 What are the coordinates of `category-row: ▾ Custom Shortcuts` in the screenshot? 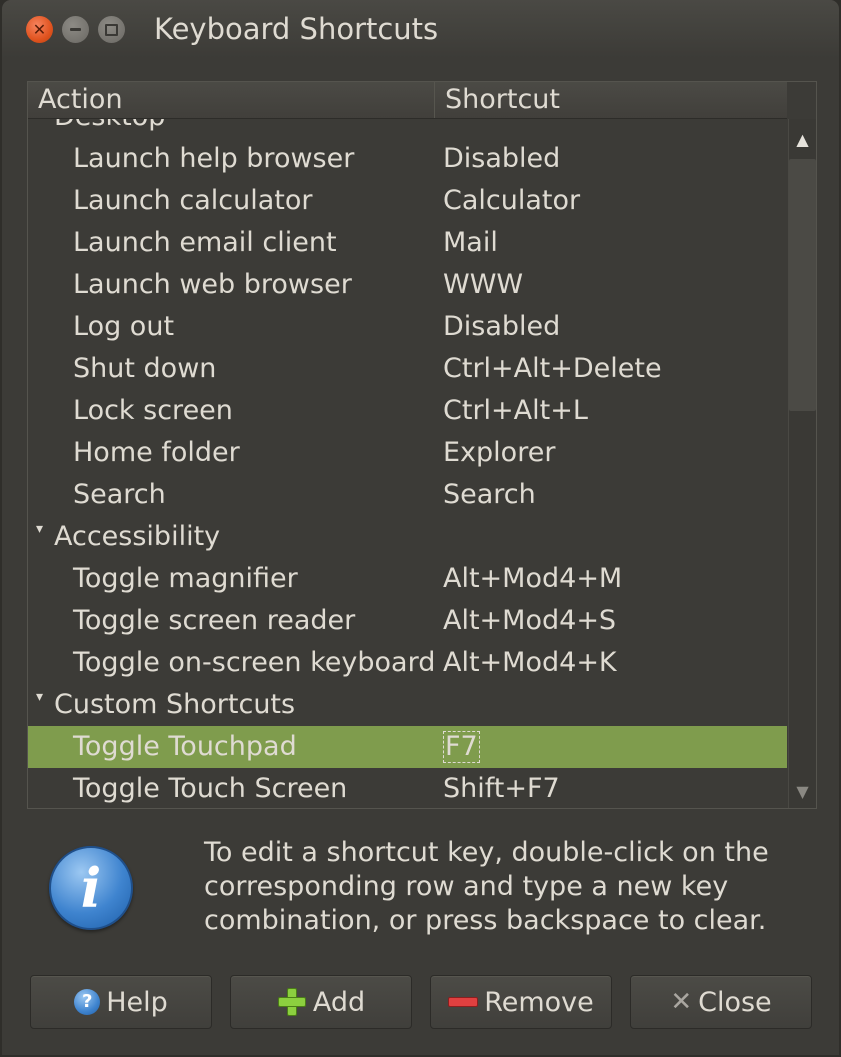 It's located at (407, 705).